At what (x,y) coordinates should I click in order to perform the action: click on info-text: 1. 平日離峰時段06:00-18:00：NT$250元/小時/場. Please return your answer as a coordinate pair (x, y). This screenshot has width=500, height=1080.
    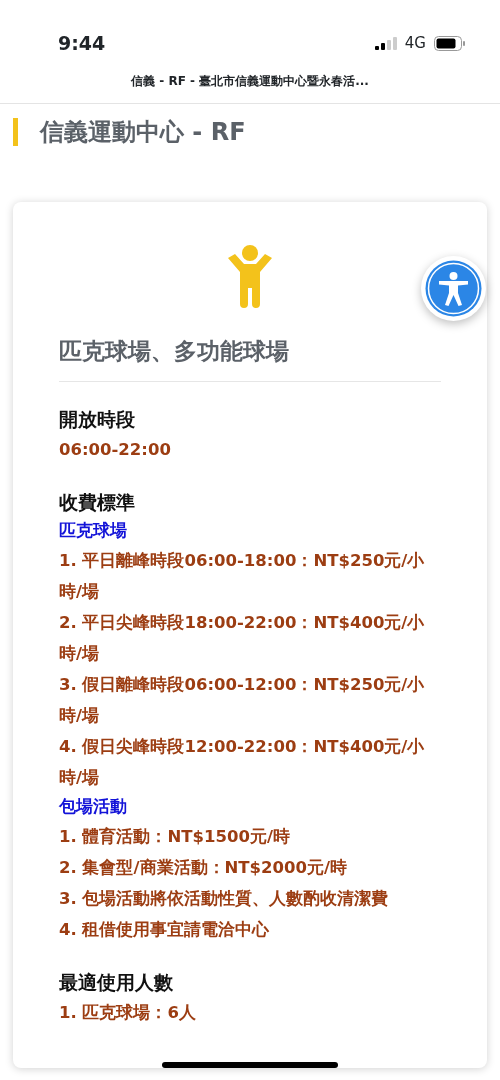
    Looking at the image, I should click on (242, 576).